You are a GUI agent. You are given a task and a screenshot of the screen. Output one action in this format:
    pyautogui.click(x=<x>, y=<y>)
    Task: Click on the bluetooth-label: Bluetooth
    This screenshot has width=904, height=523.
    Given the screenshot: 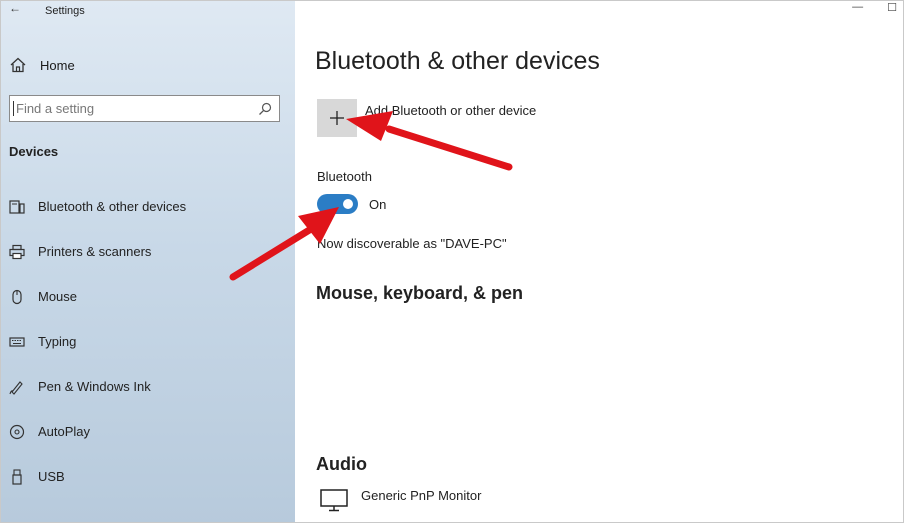 What is the action you would take?
    pyautogui.click(x=344, y=176)
    